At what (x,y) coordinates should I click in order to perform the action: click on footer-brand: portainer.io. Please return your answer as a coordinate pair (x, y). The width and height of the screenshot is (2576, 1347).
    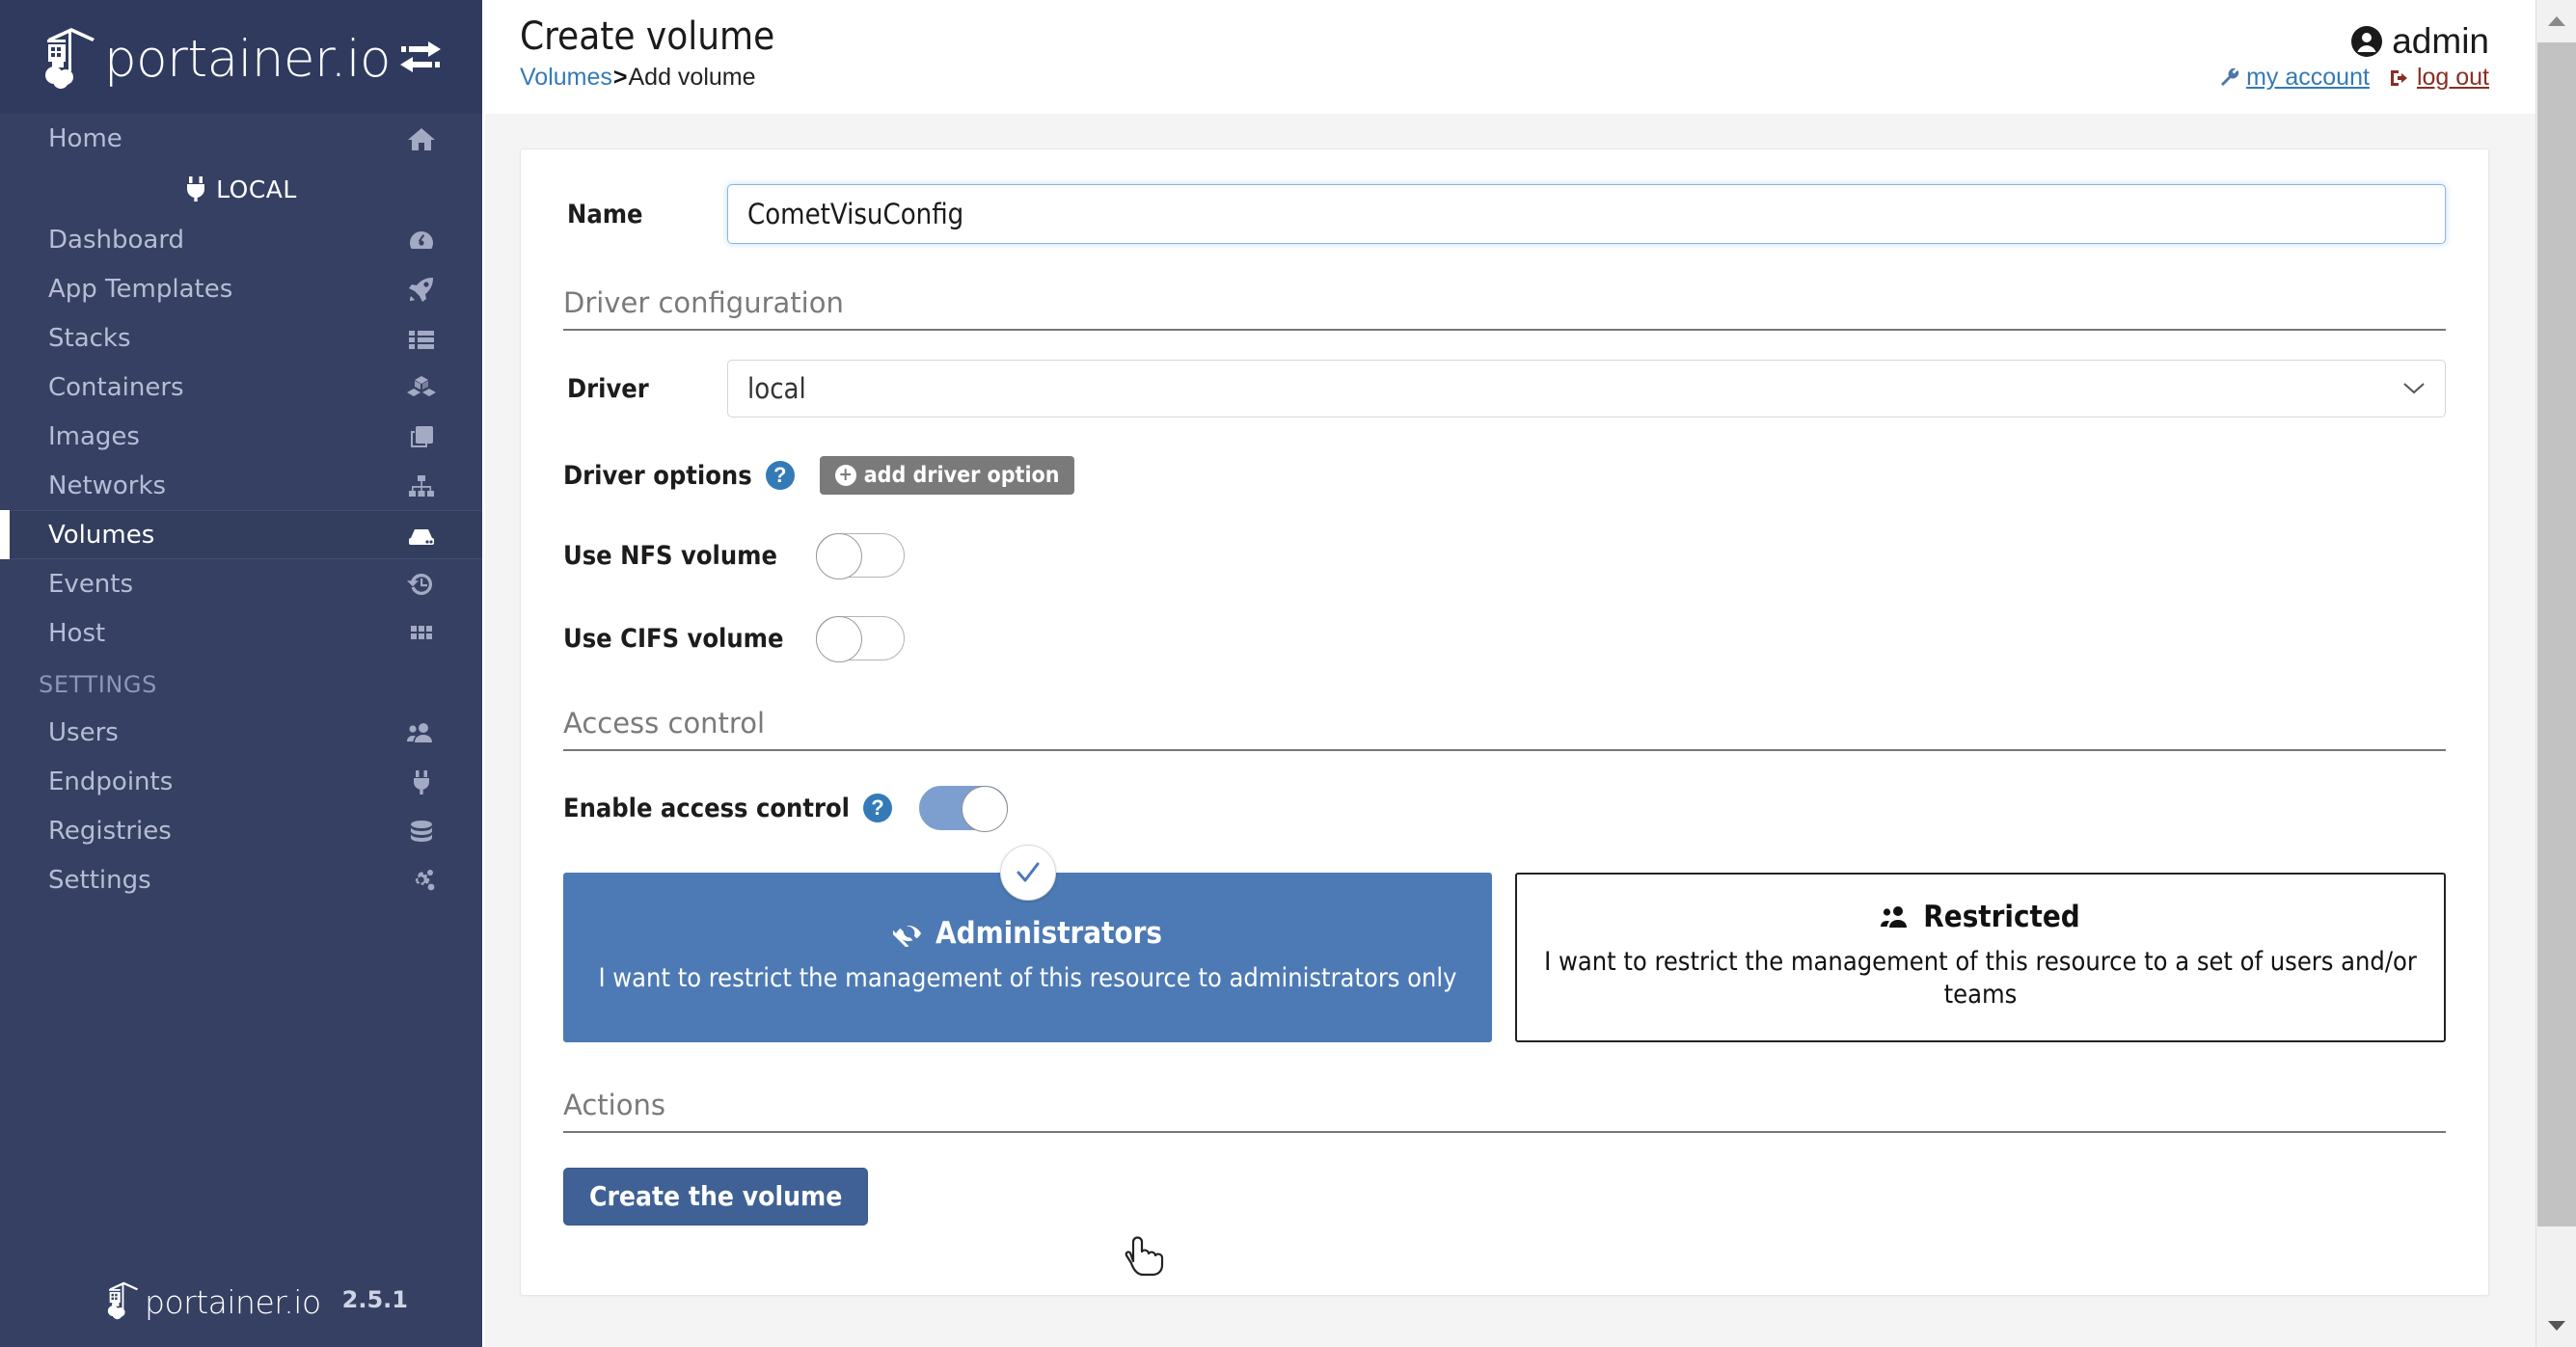
    Looking at the image, I should click on (213, 1300).